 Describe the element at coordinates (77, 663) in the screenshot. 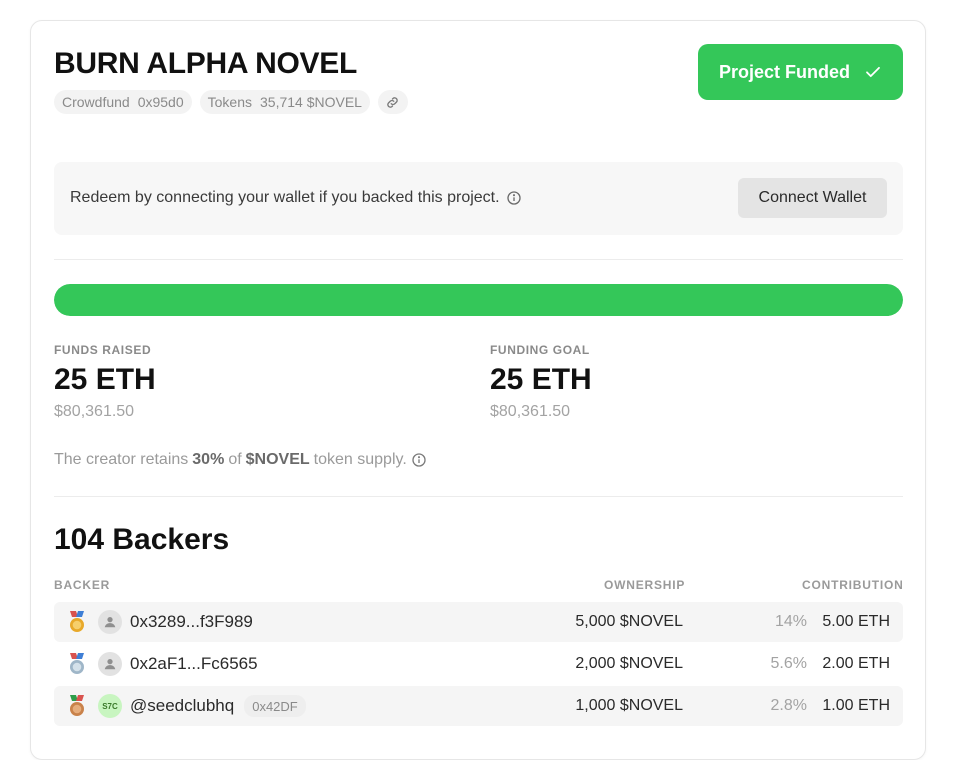

I see `silver-medal-icon` at that location.